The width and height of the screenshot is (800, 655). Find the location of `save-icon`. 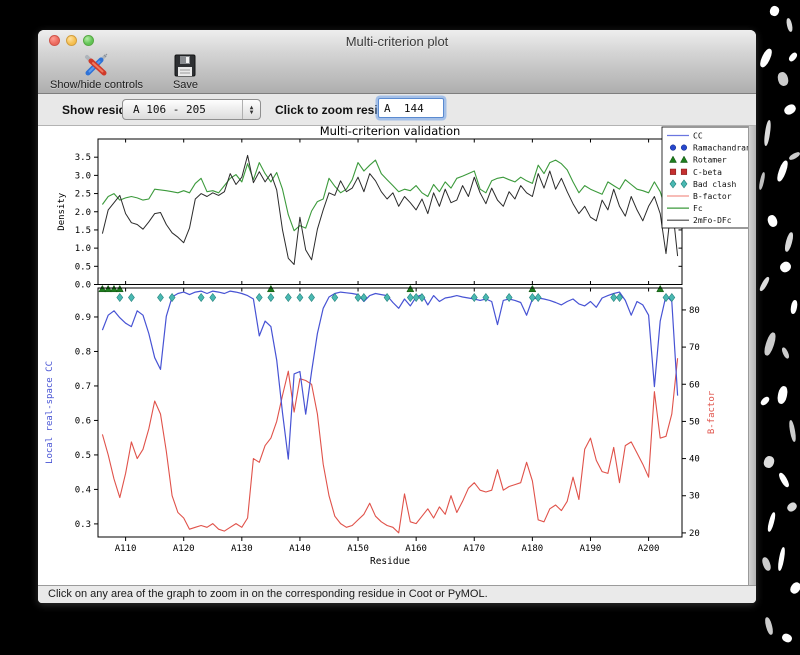

save-icon is located at coordinates (185, 65).